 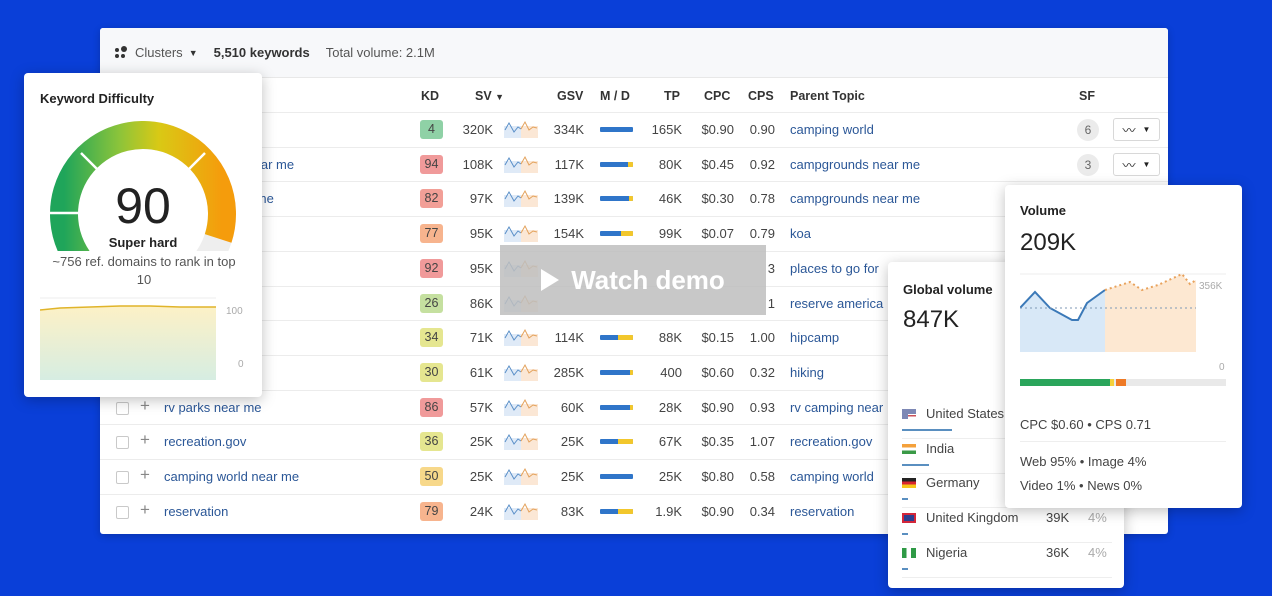 I want to click on country-volume: 39K, so click(x=1058, y=518).